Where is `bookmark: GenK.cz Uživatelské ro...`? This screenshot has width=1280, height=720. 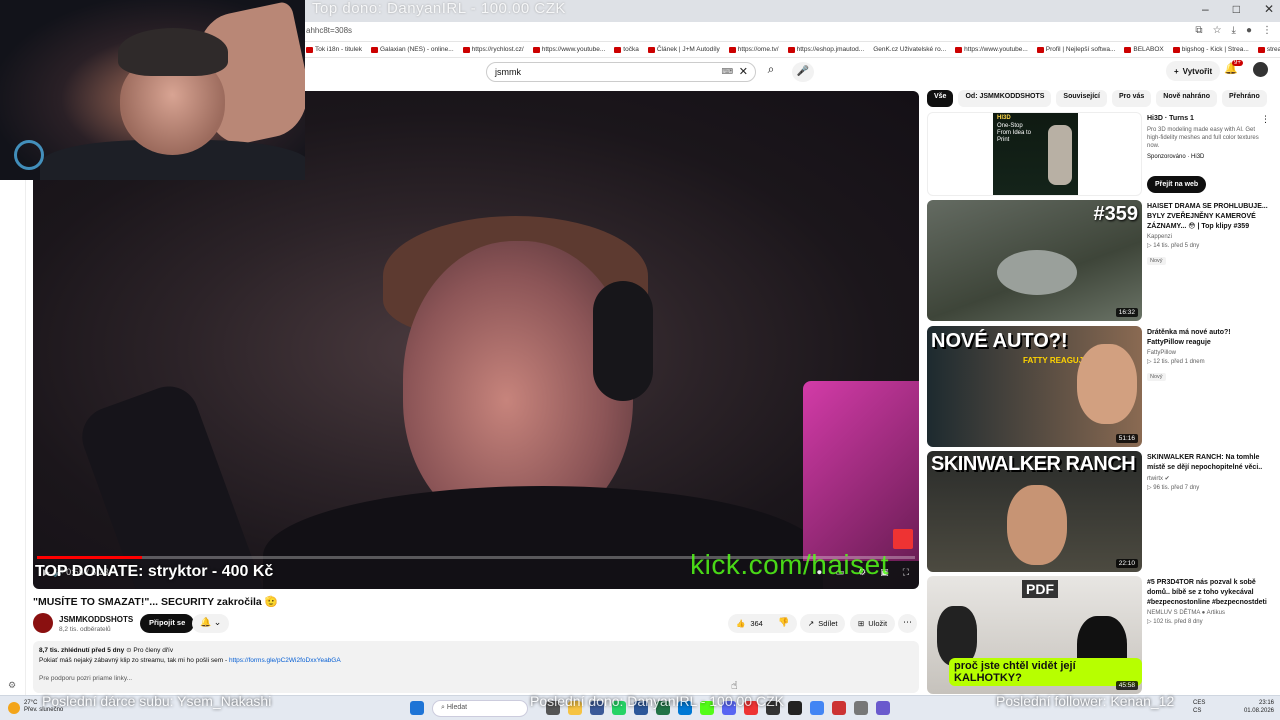 bookmark: GenK.cz Uživatelské ro... is located at coordinates (909, 49).